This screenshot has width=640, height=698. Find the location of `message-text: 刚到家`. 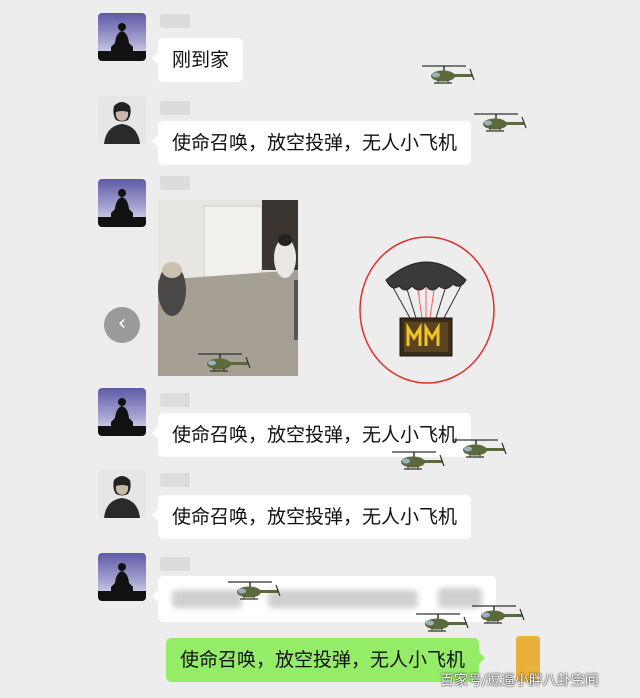

message-text: 刚到家 is located at coordinates (201, 60).